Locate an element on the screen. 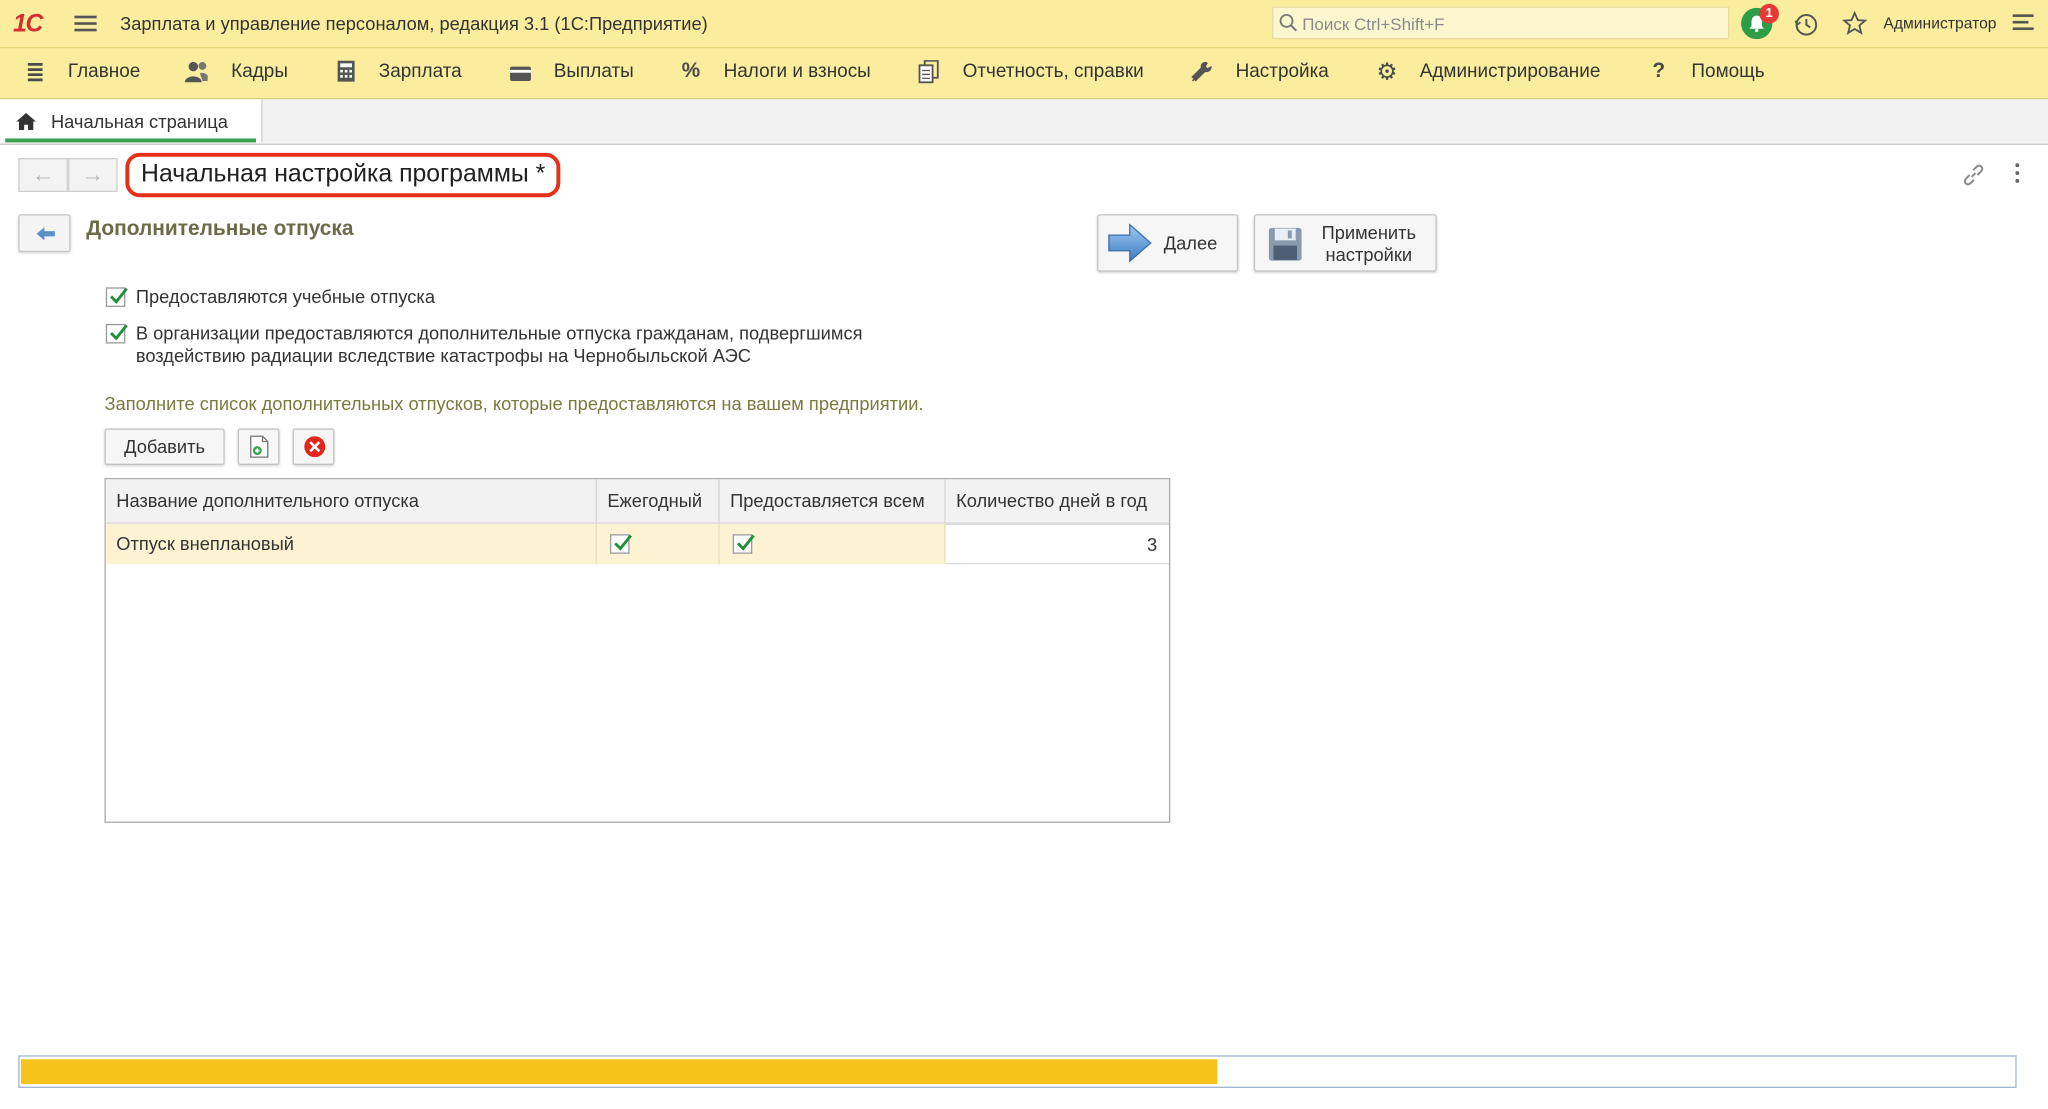 This screenshot has width=2048, height=1109. back-nav-button: ← is located at coordinates (43, 175).